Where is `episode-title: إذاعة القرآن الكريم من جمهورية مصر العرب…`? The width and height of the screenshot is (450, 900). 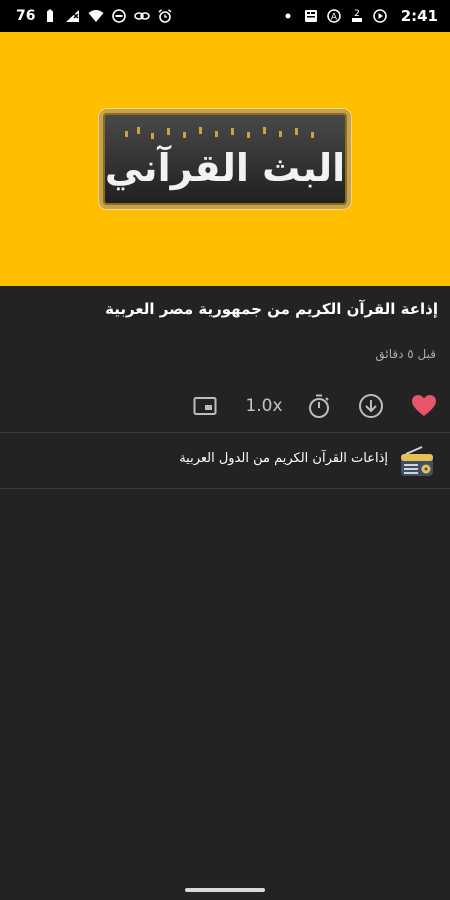 episode-title: إذاعة القرآن الكريم من جمهورية مصر العرب… is located at coordinates (271, 309).